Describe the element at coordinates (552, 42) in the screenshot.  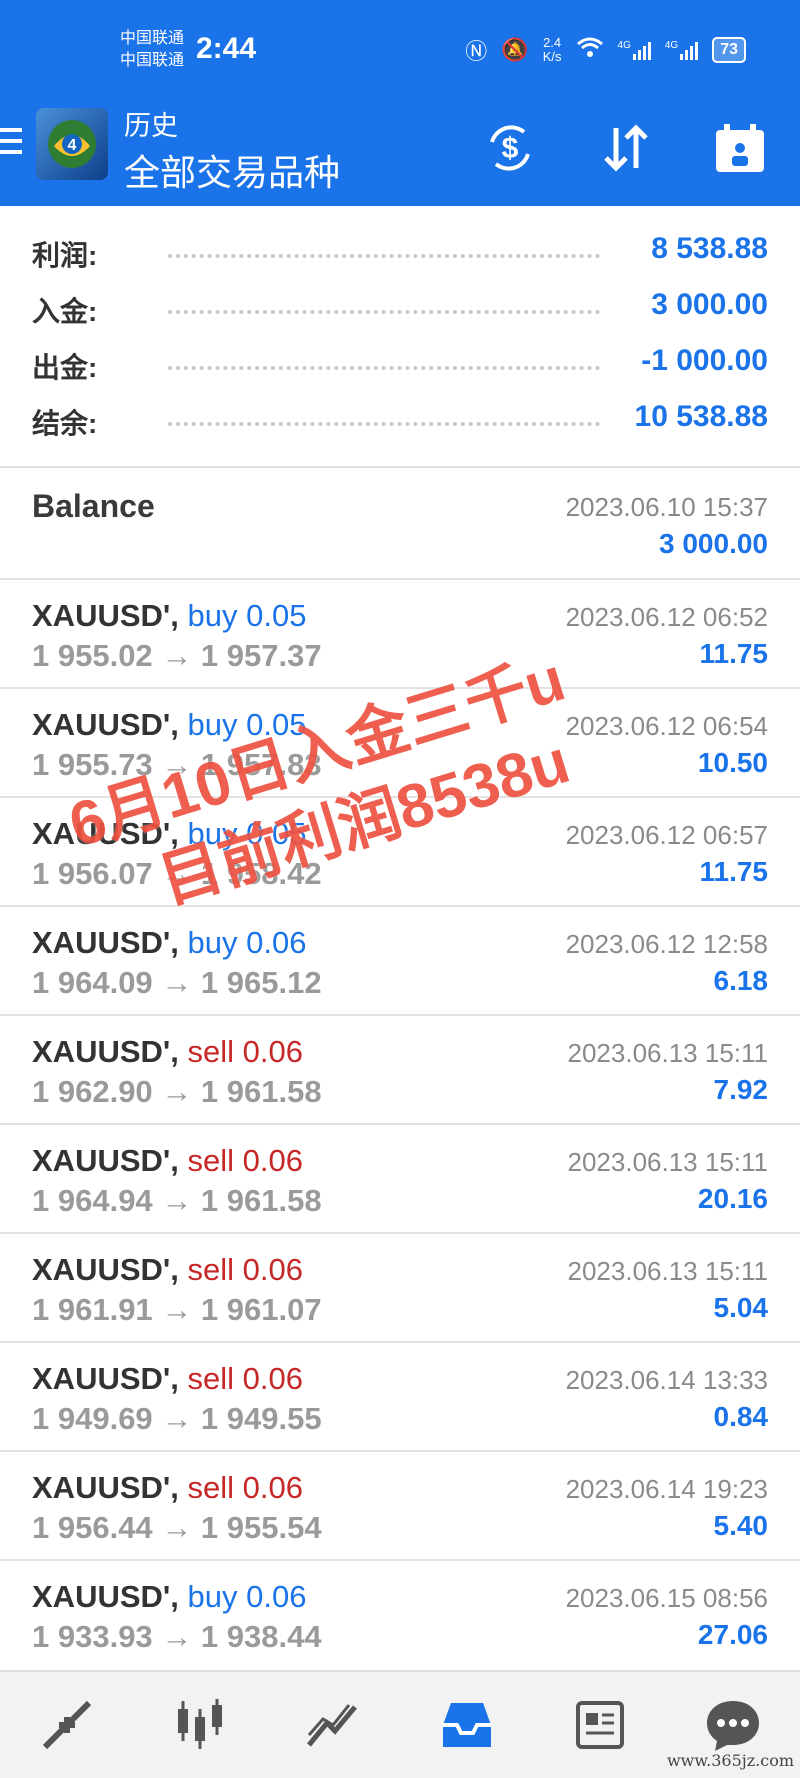
I see `net-speed-value: 2.4` at that location.